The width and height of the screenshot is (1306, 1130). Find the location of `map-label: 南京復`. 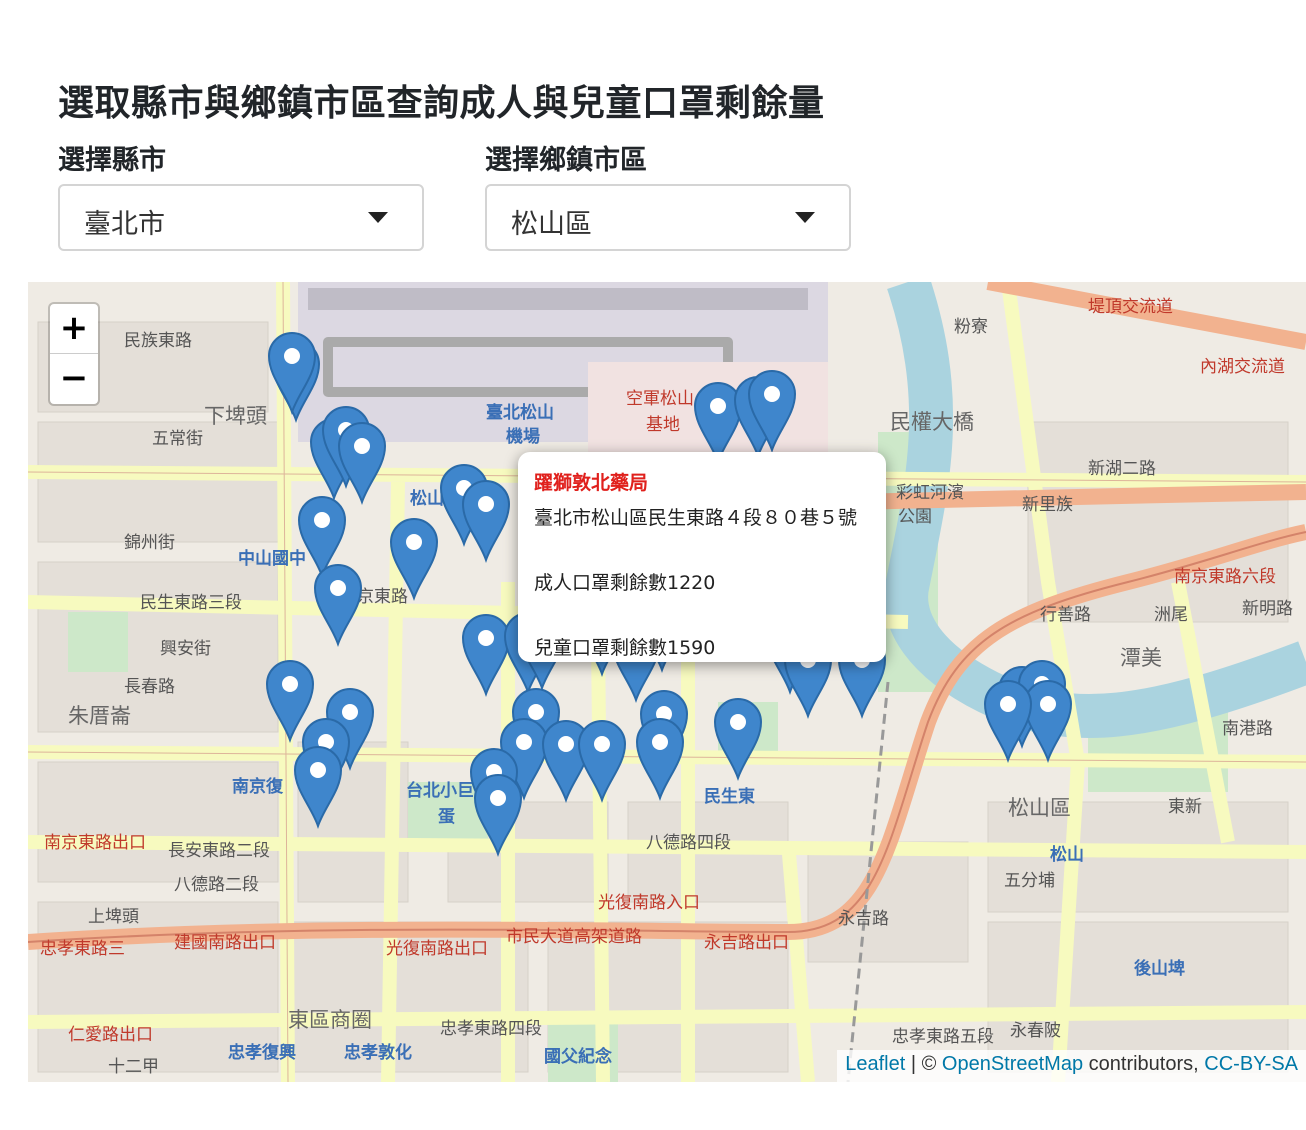

map-label: 南京復 is located at coordinates (257, 787).